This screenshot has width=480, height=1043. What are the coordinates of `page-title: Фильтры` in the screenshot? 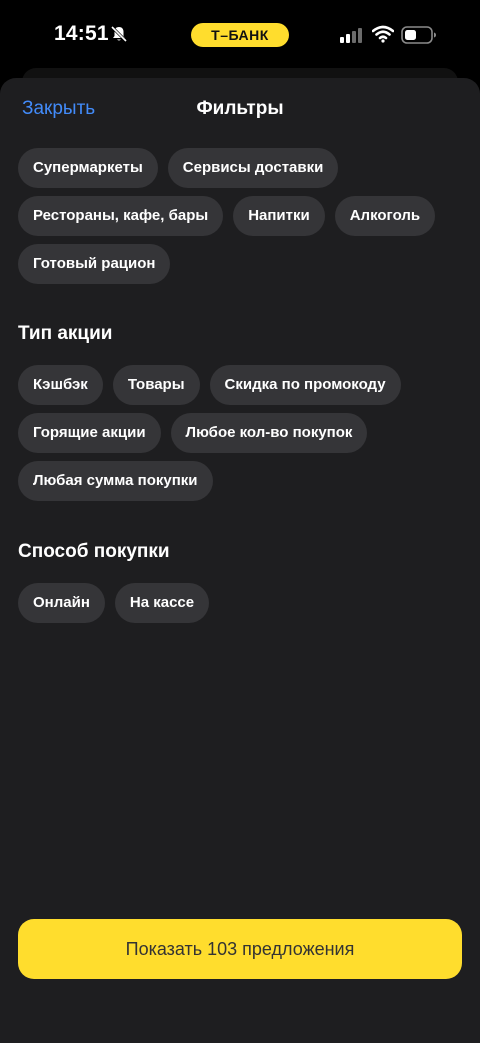 It's located at (240, 108).